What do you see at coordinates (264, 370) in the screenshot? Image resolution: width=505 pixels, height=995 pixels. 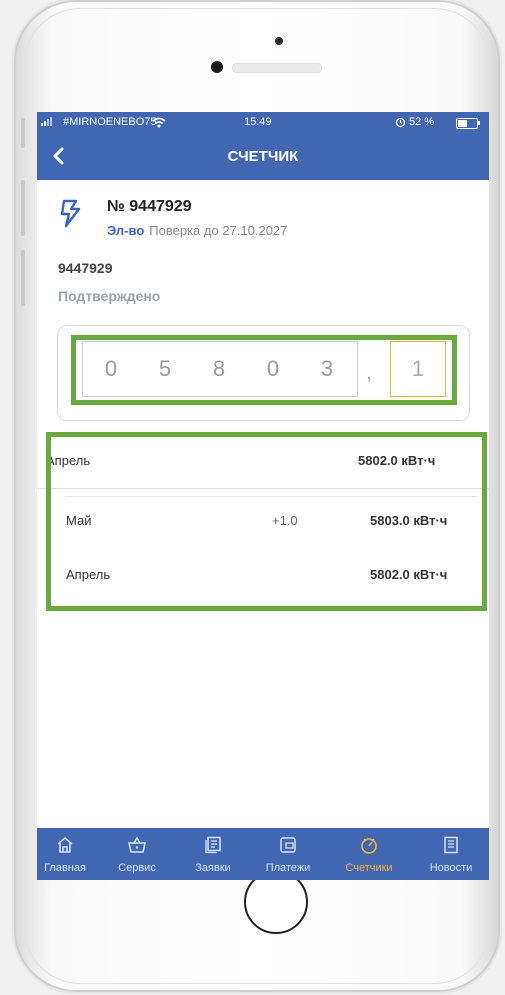 I see `highlight-frame-reading` at bounding box center [264, 370].